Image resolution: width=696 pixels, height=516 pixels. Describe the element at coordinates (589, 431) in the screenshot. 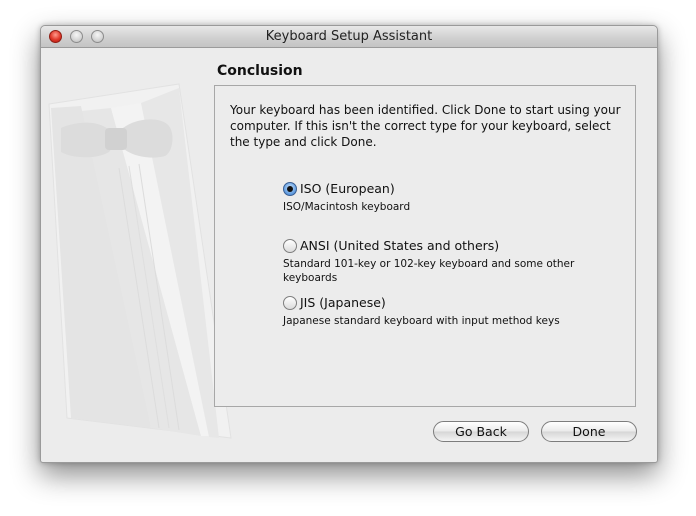

I see `done-button: Done` at that location.